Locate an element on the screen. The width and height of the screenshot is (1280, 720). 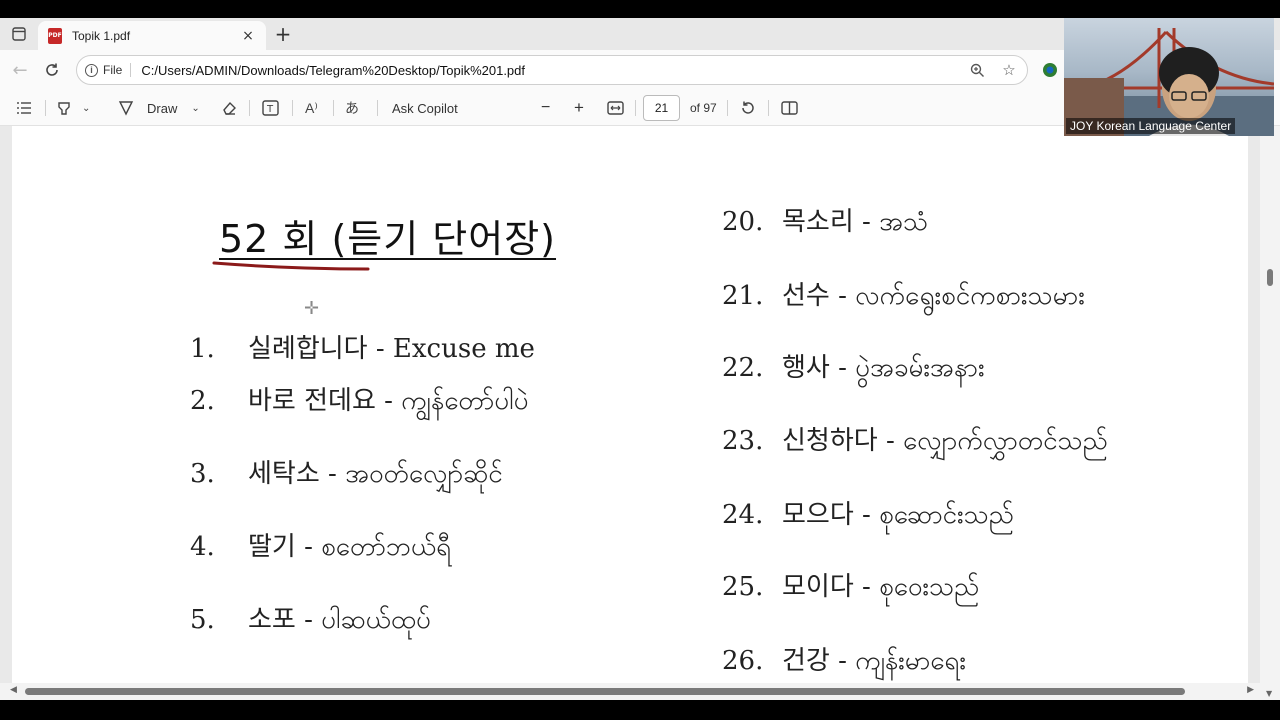
webcam-label: JOY Korean Language Center is located at coordinates (1151, 126).